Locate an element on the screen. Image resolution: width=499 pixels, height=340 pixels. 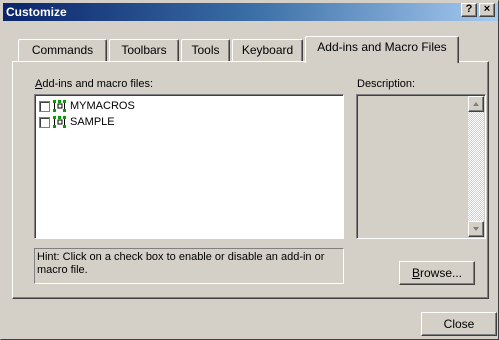
tab-label: Commands is located at coordinates (62, 50).